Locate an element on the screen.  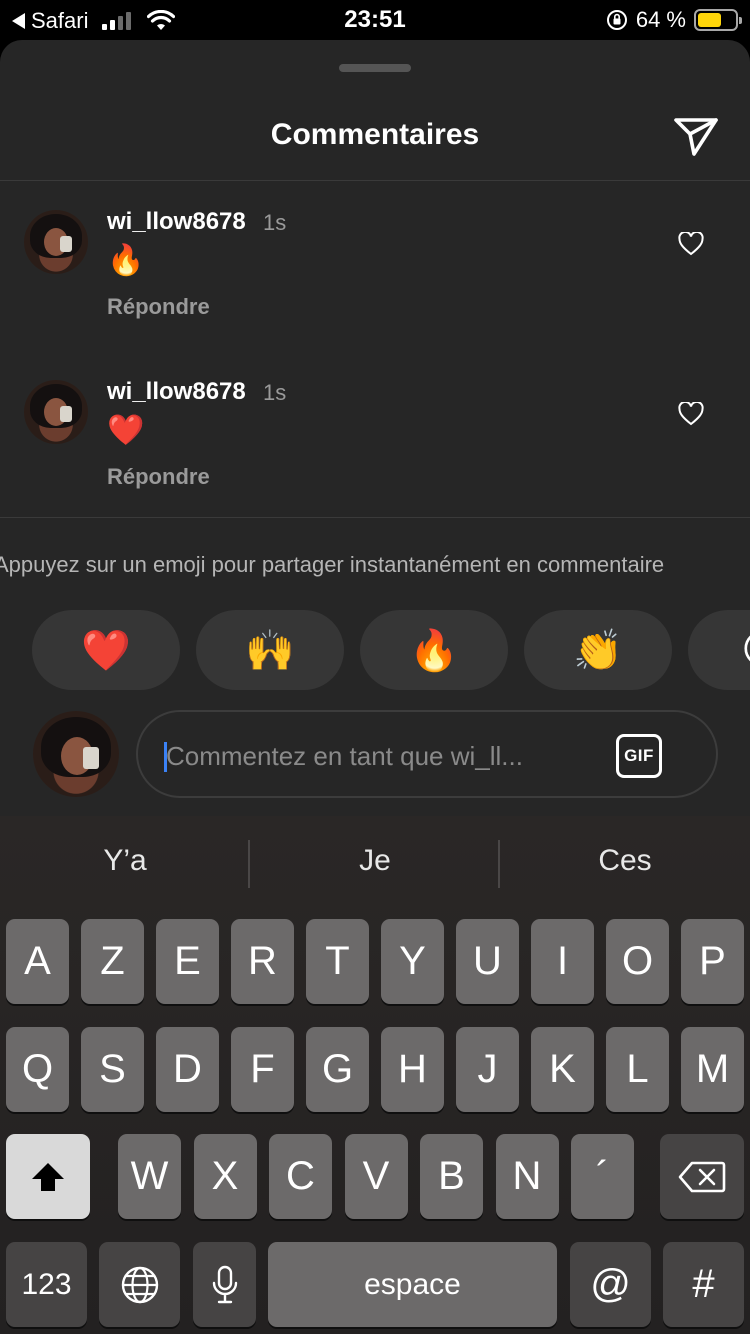
battery-percent: 64 % is located at coordinates (660, 19).